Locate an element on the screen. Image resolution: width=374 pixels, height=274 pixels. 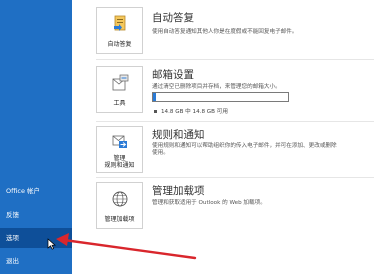
manage-rules-label-line1: 管理 is located at coordinates (119, 158).